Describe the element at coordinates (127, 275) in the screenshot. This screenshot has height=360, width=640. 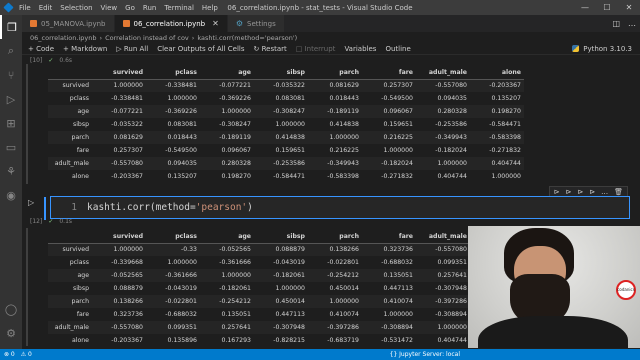
I see `table-cell: -0.052565` at that location.